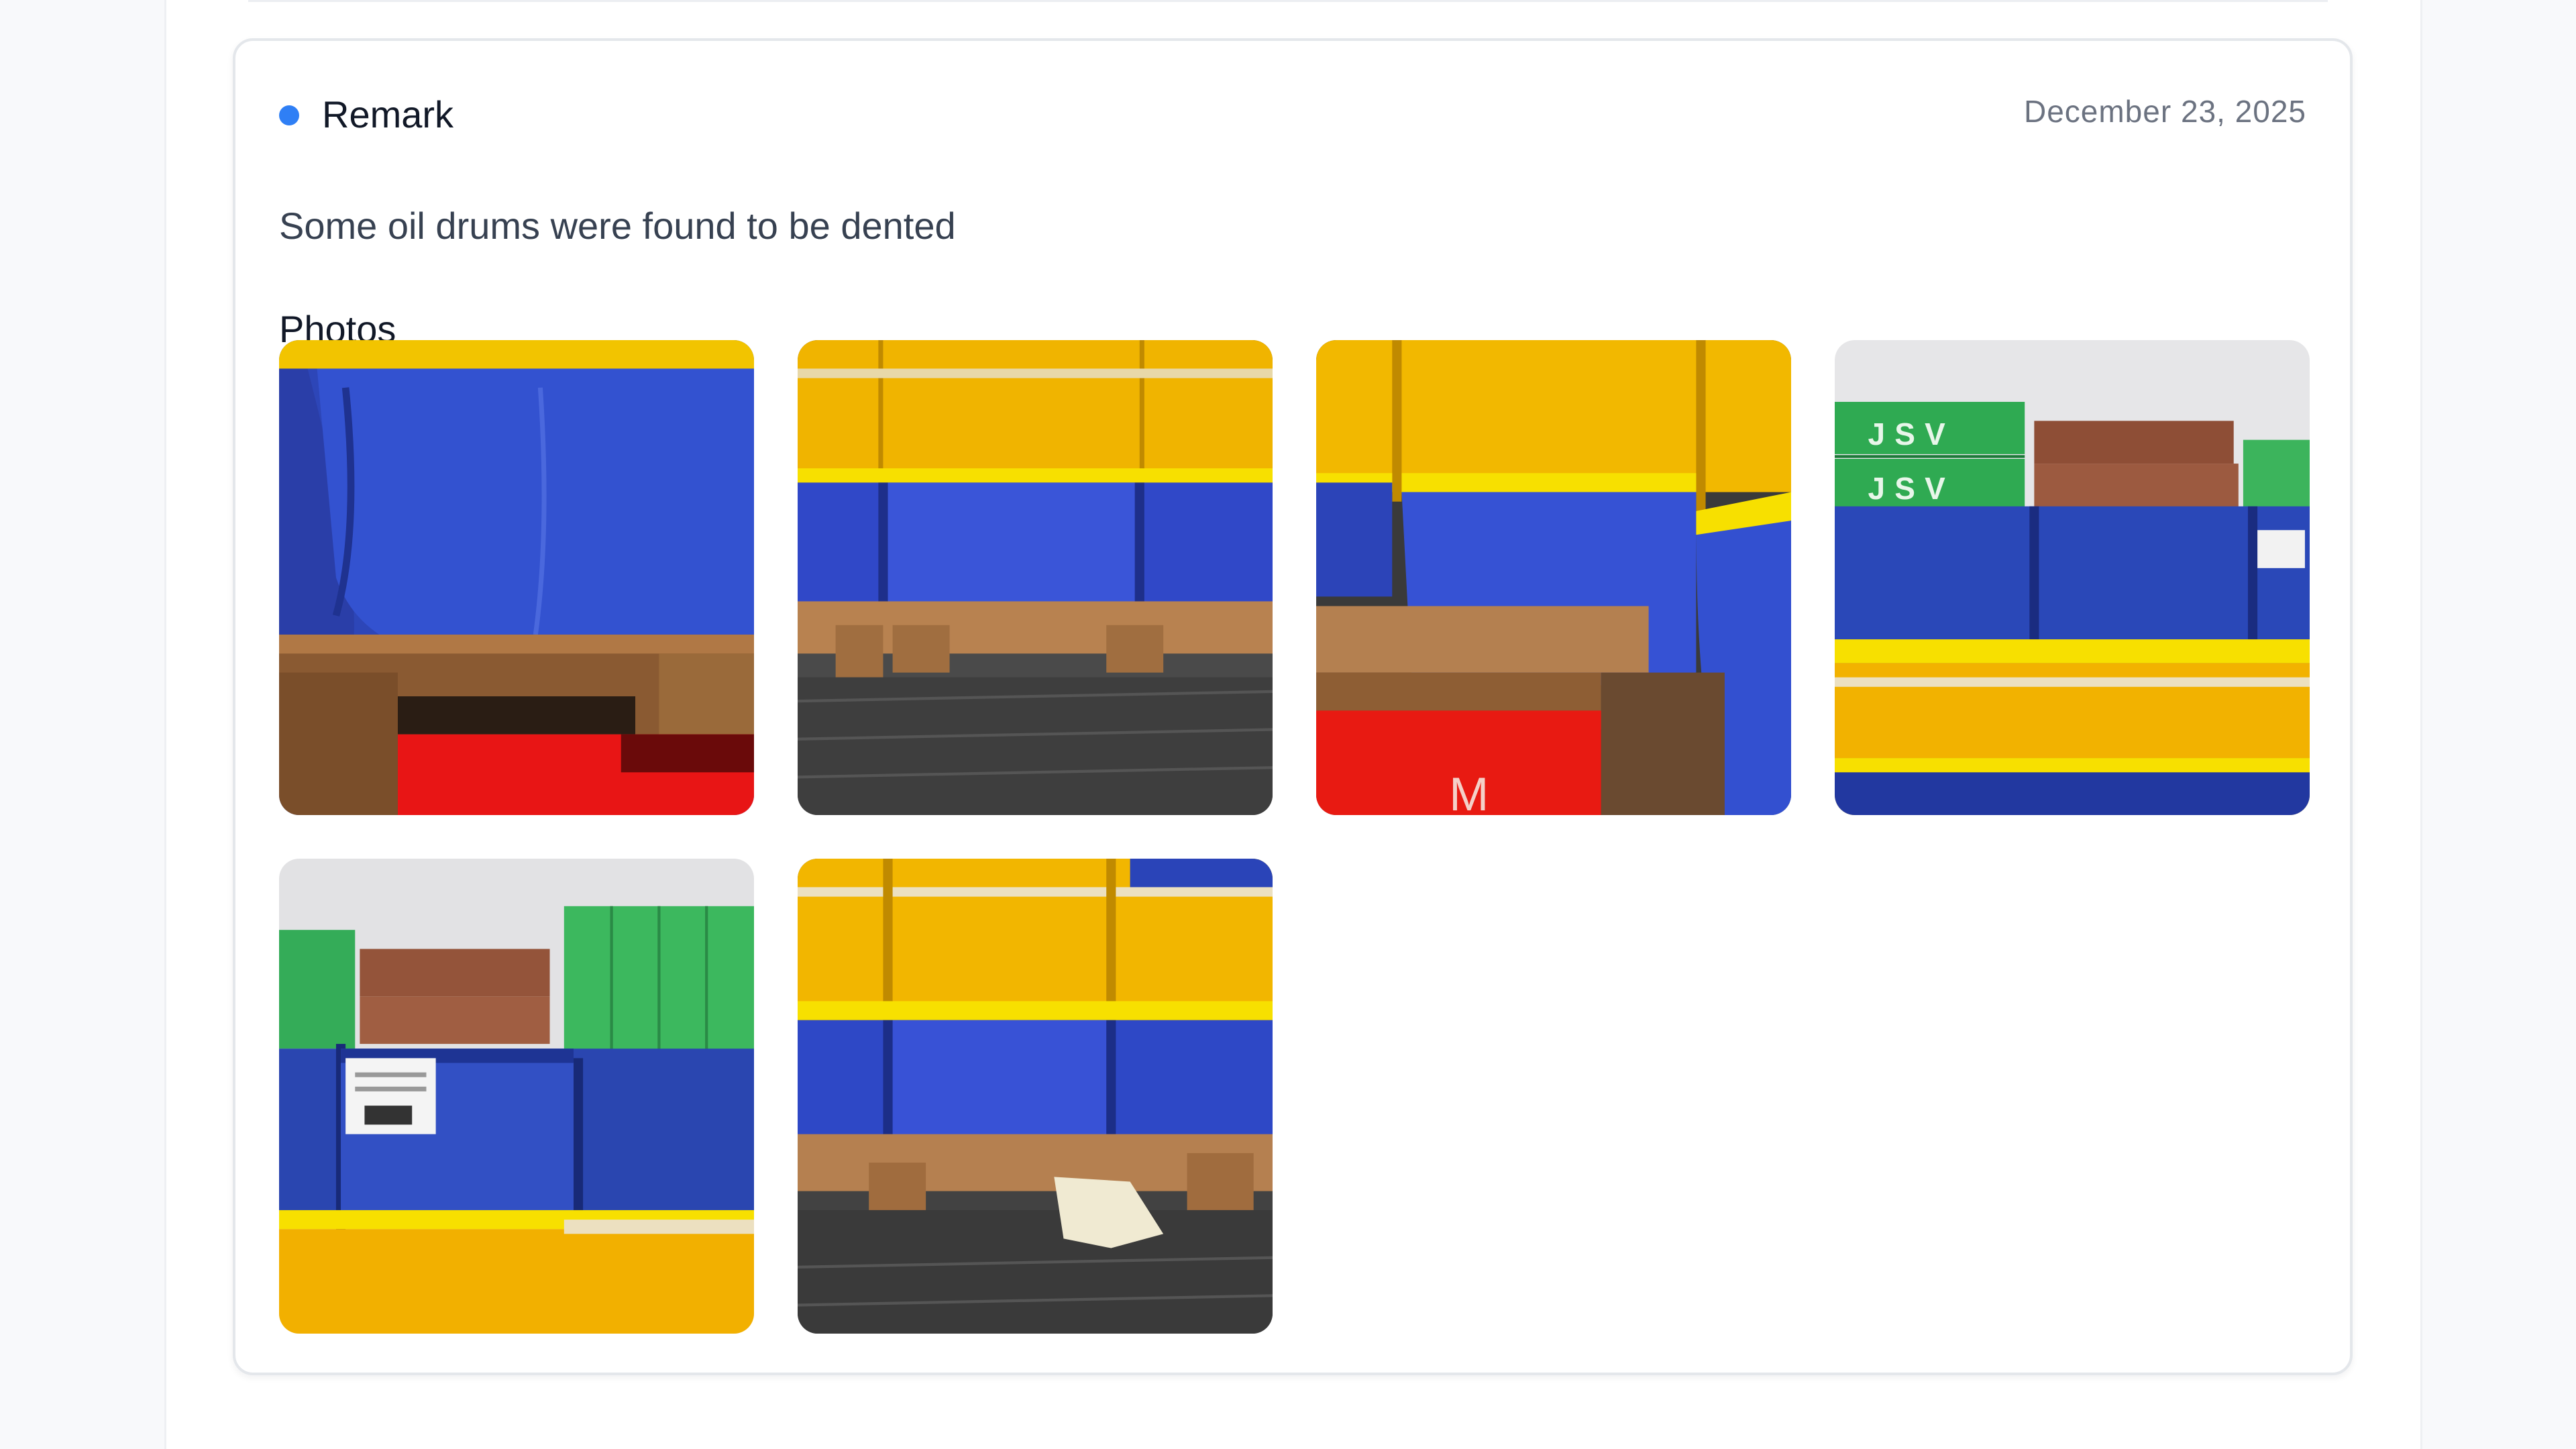 Image resolution: width=2576 pixels, height=1449 pixels. I want to click on photo-thumbnail-4: JSV JSV, so click(2072, 577).